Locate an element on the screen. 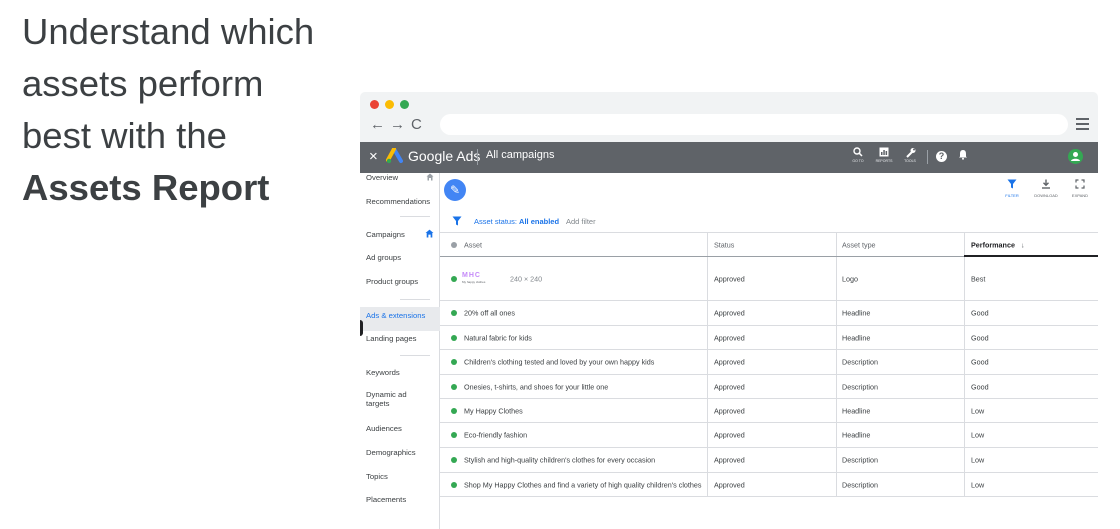  header-asset: Asset is located at coordinates (473, 244).